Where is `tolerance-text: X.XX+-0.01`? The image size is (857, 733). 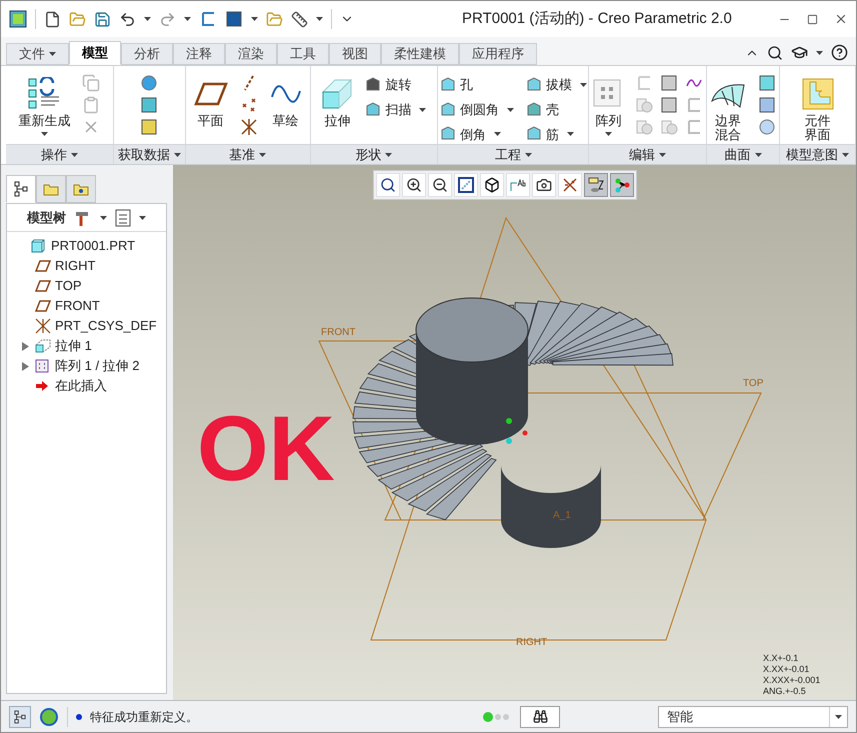
tolerance-text: X.XX+-0.01 is located at coordinates (786, 669).